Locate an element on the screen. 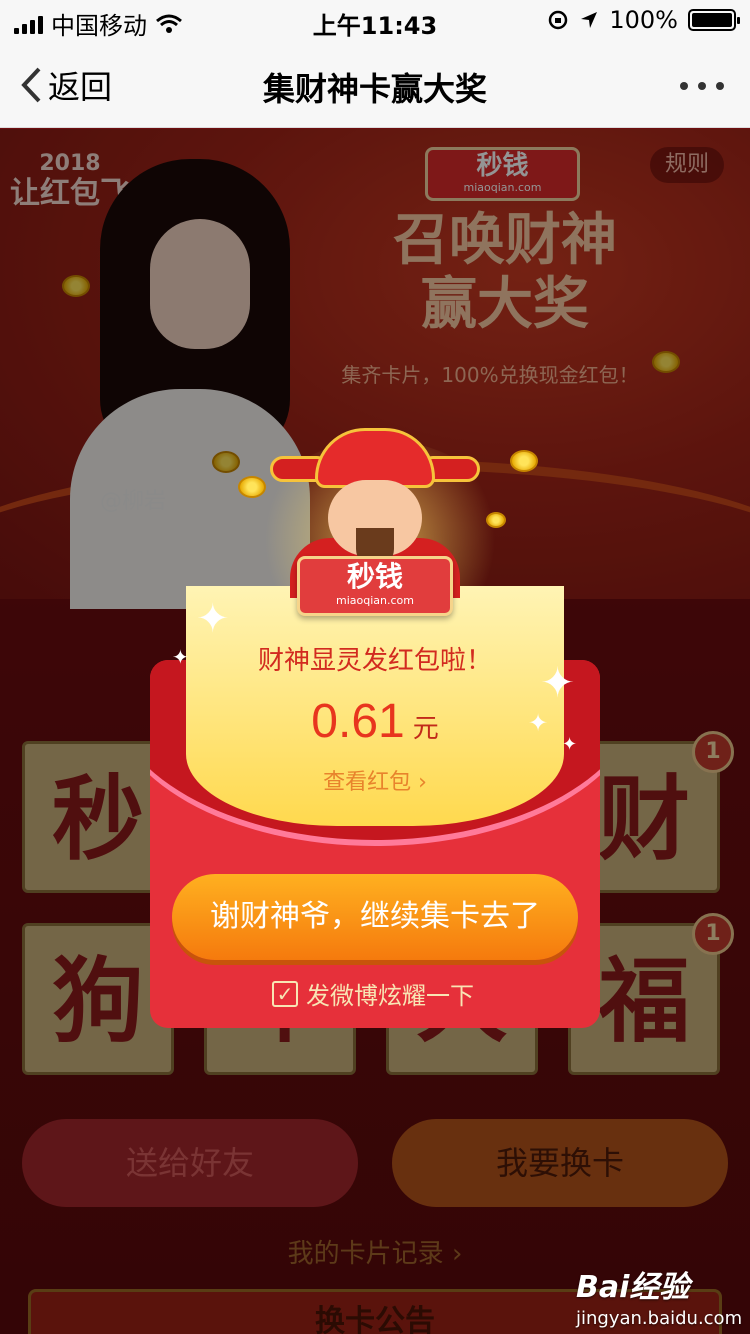 This screenshot has height=1334, width=750. modal-brand-logo: 秒钱 miaoqian.com is located at coordinates (375, 586).